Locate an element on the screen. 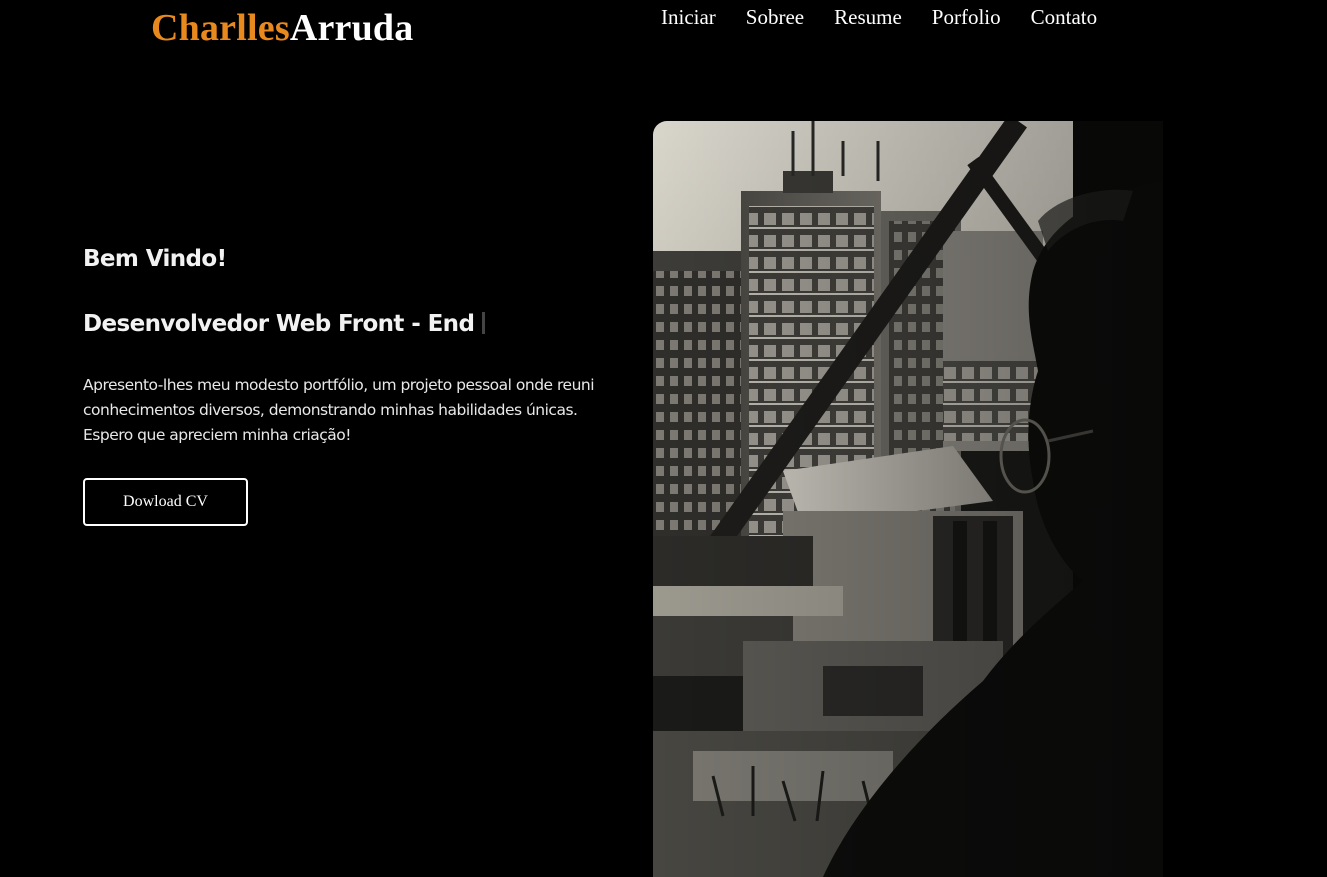  download-cv-button: Dowload CV is located at coordinates (165, 502).